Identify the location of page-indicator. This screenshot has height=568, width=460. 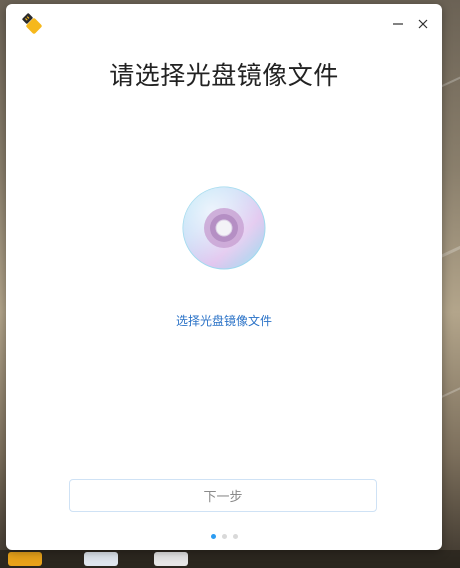
(224, 536).